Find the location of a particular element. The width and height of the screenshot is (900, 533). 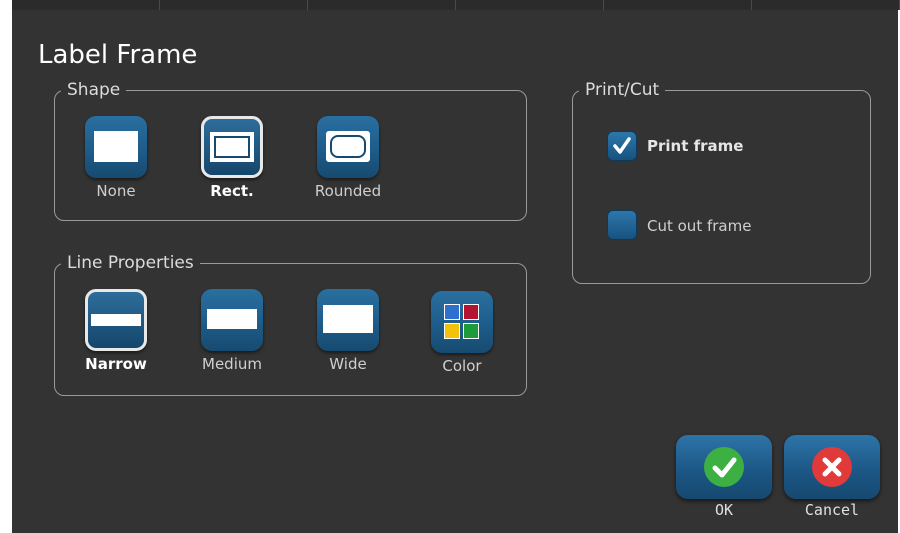

line-color-option: Color is located at coordinates (462, 333).